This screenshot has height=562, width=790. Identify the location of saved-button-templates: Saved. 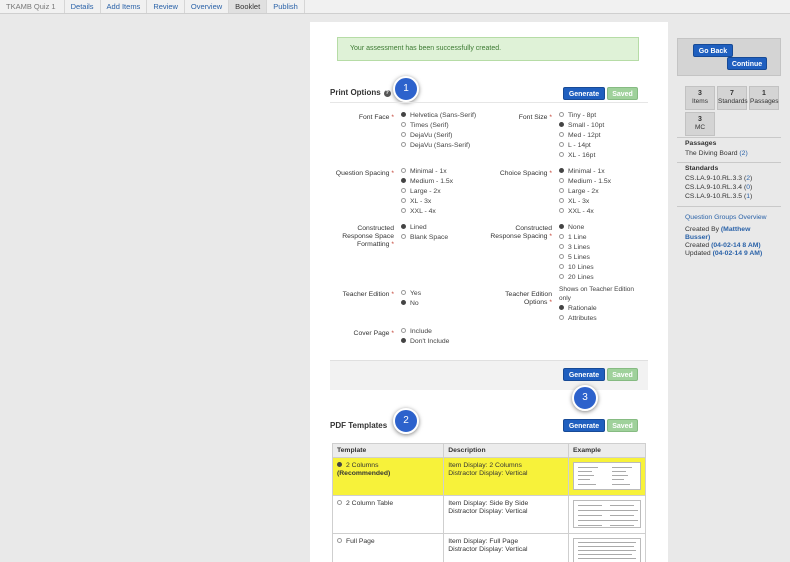
(622, 425).